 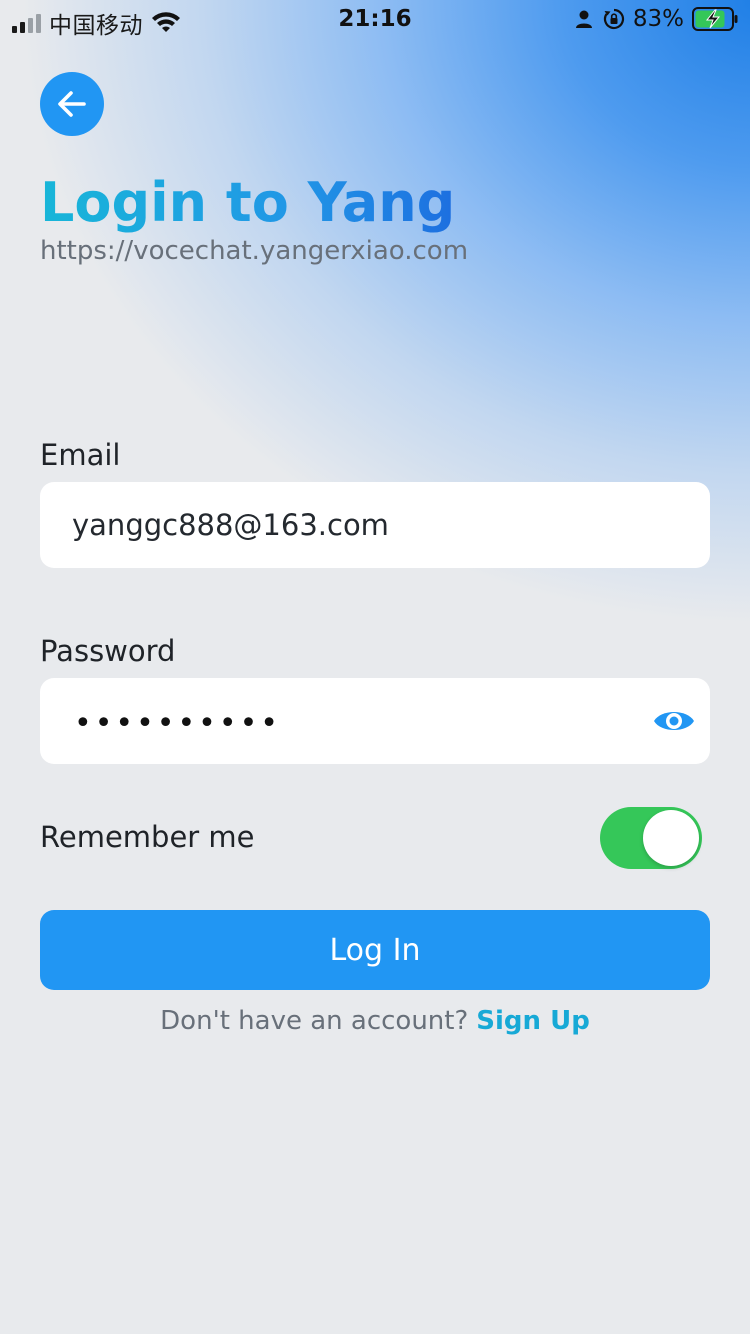 I want to click on password-label: Password, so click(x=108, y=651).